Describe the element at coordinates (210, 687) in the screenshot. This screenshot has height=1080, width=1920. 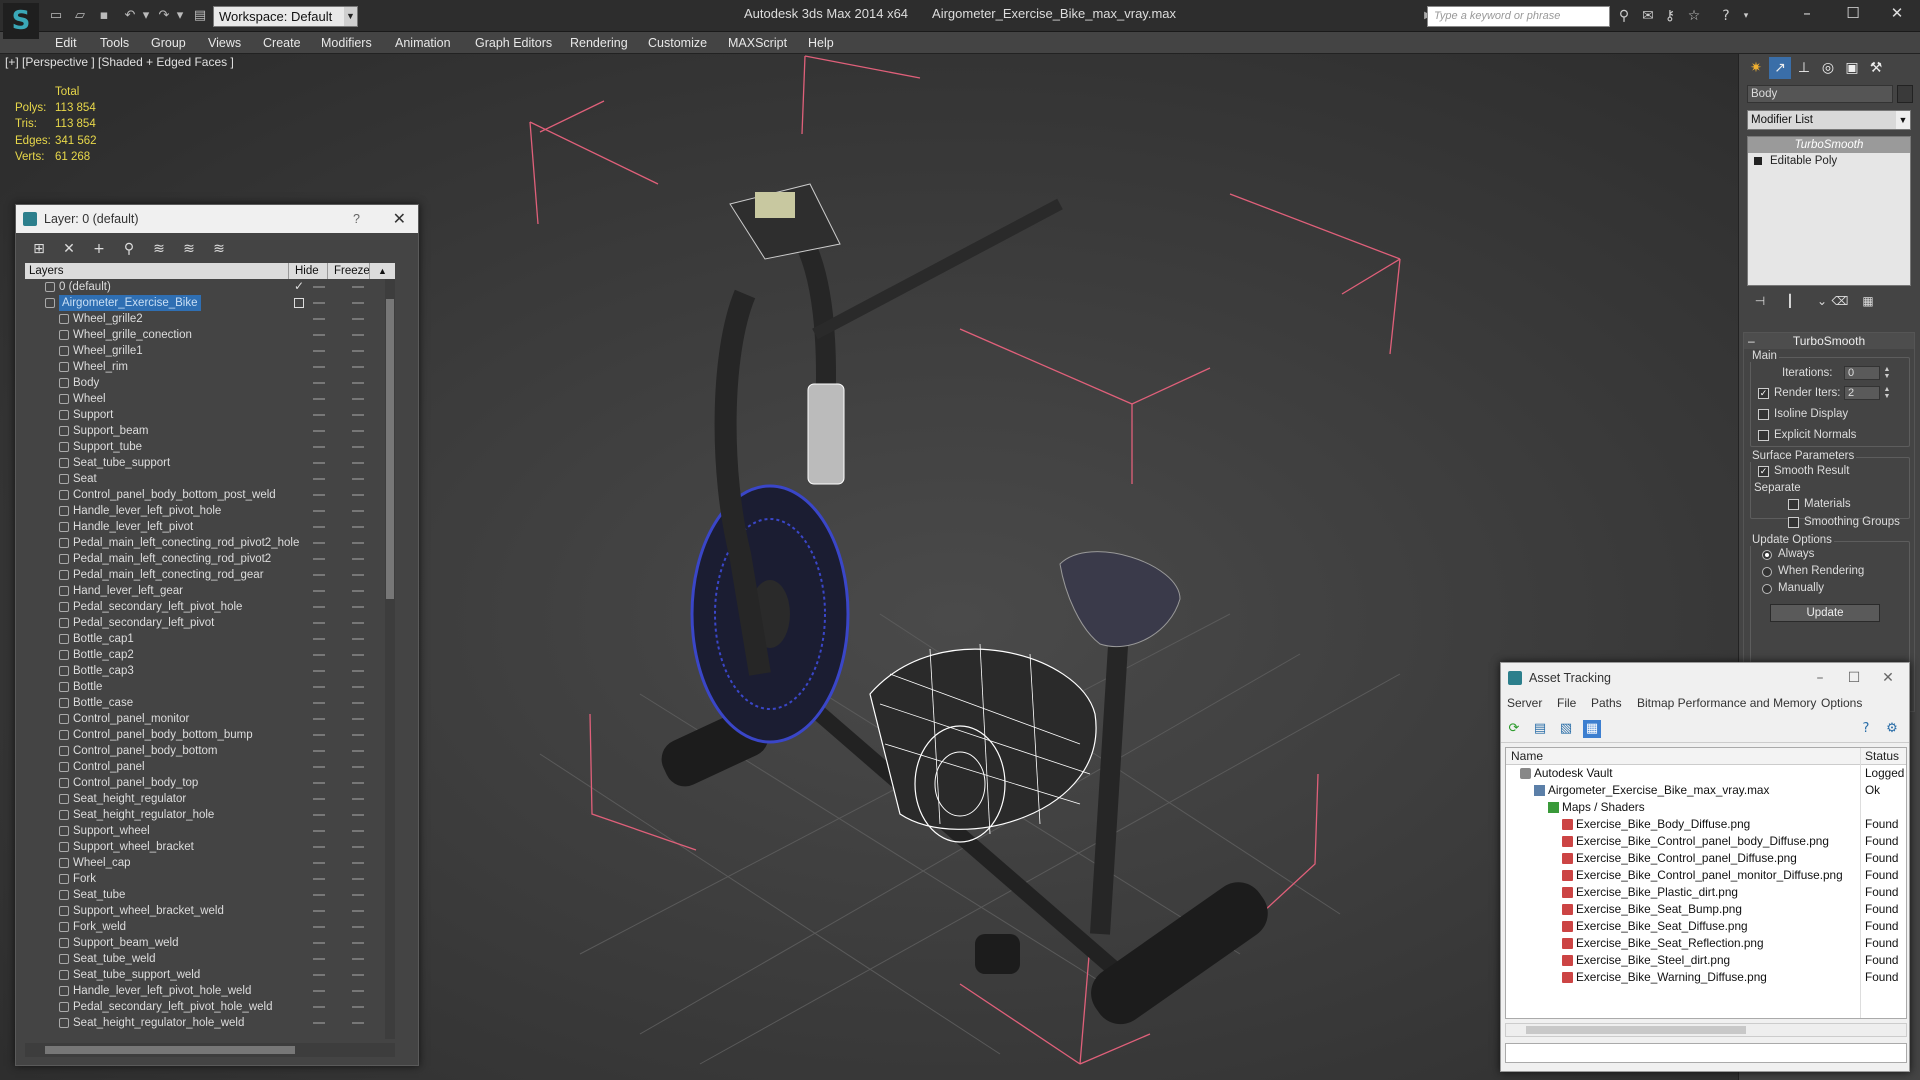
I see `object-row: Bottle` at that location.